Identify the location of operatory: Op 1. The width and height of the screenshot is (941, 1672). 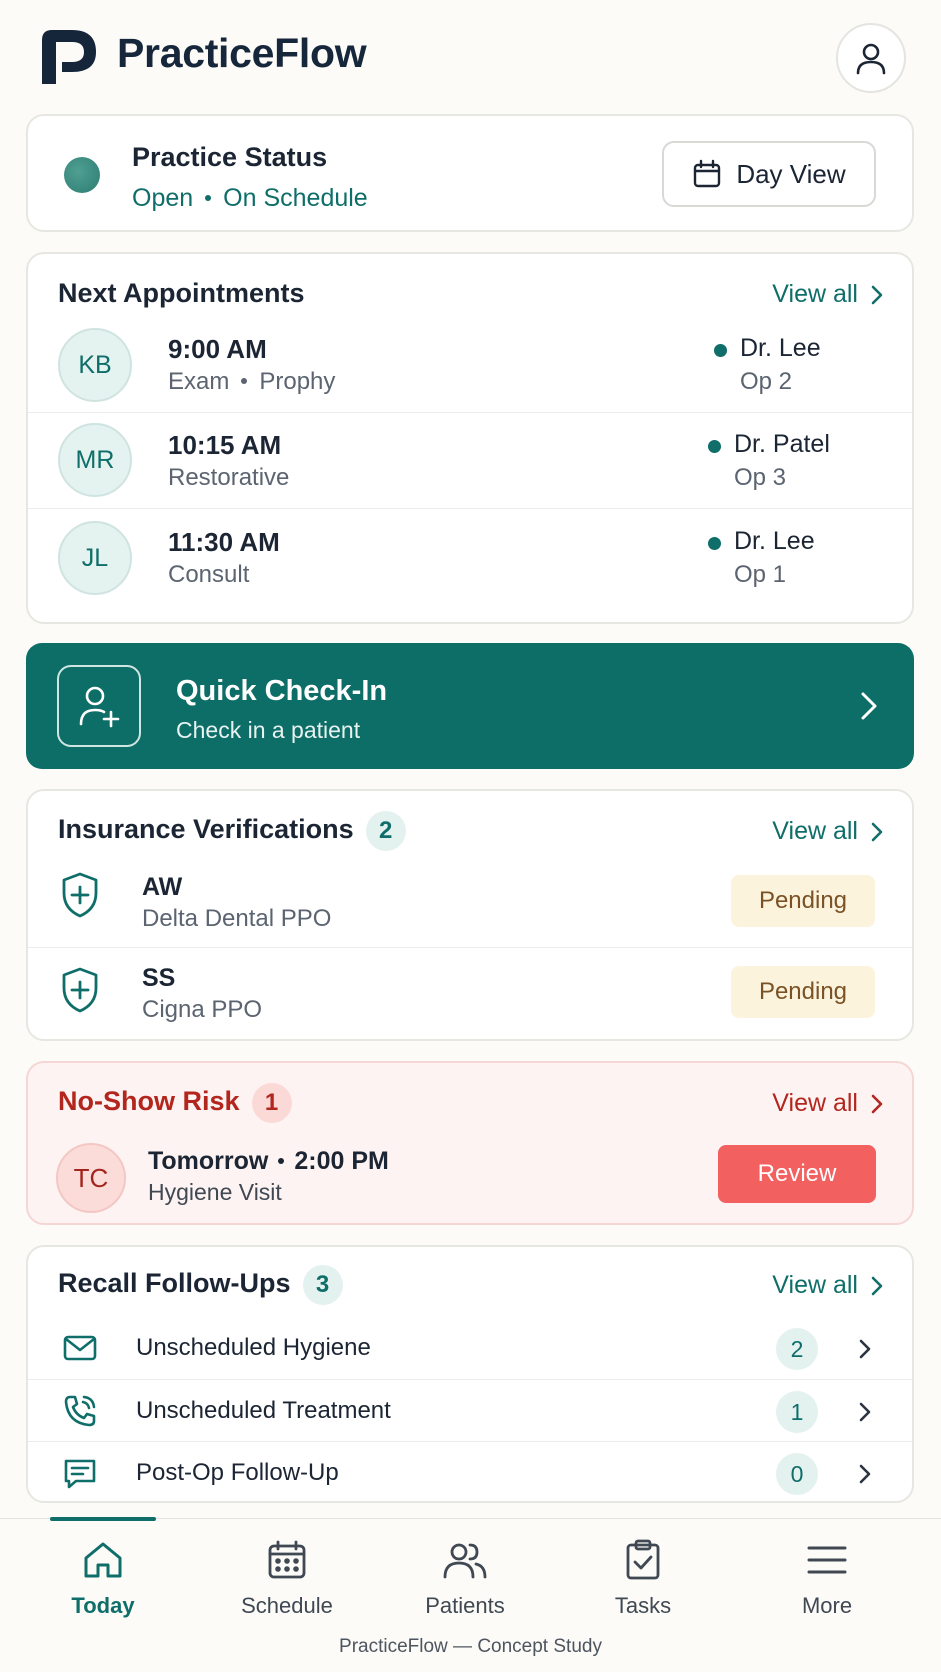
(760, 574).